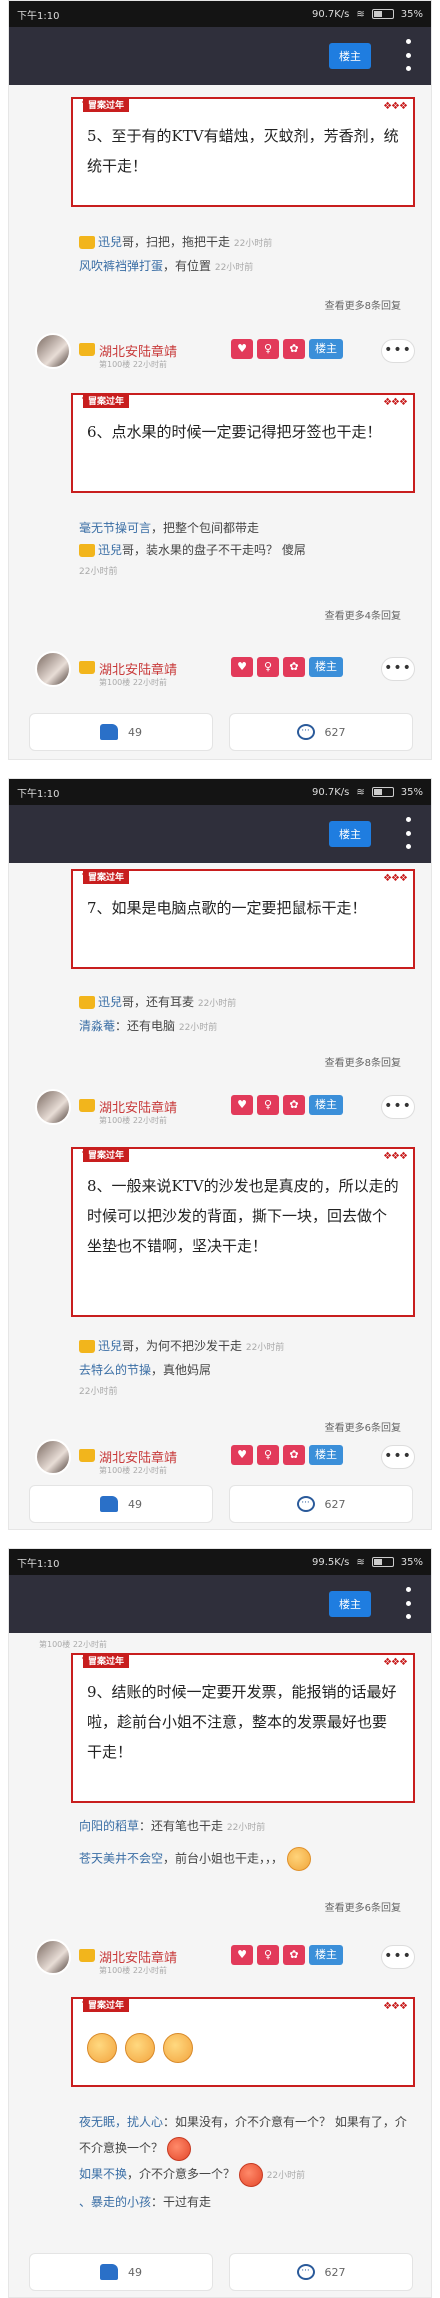 The image size is (440, 2298). I want to click on reply-item: 夜无眠，扰人心：如果没有，介不介意有一个？ 如果有了，介不介意换一个？, so click(244, 2135).